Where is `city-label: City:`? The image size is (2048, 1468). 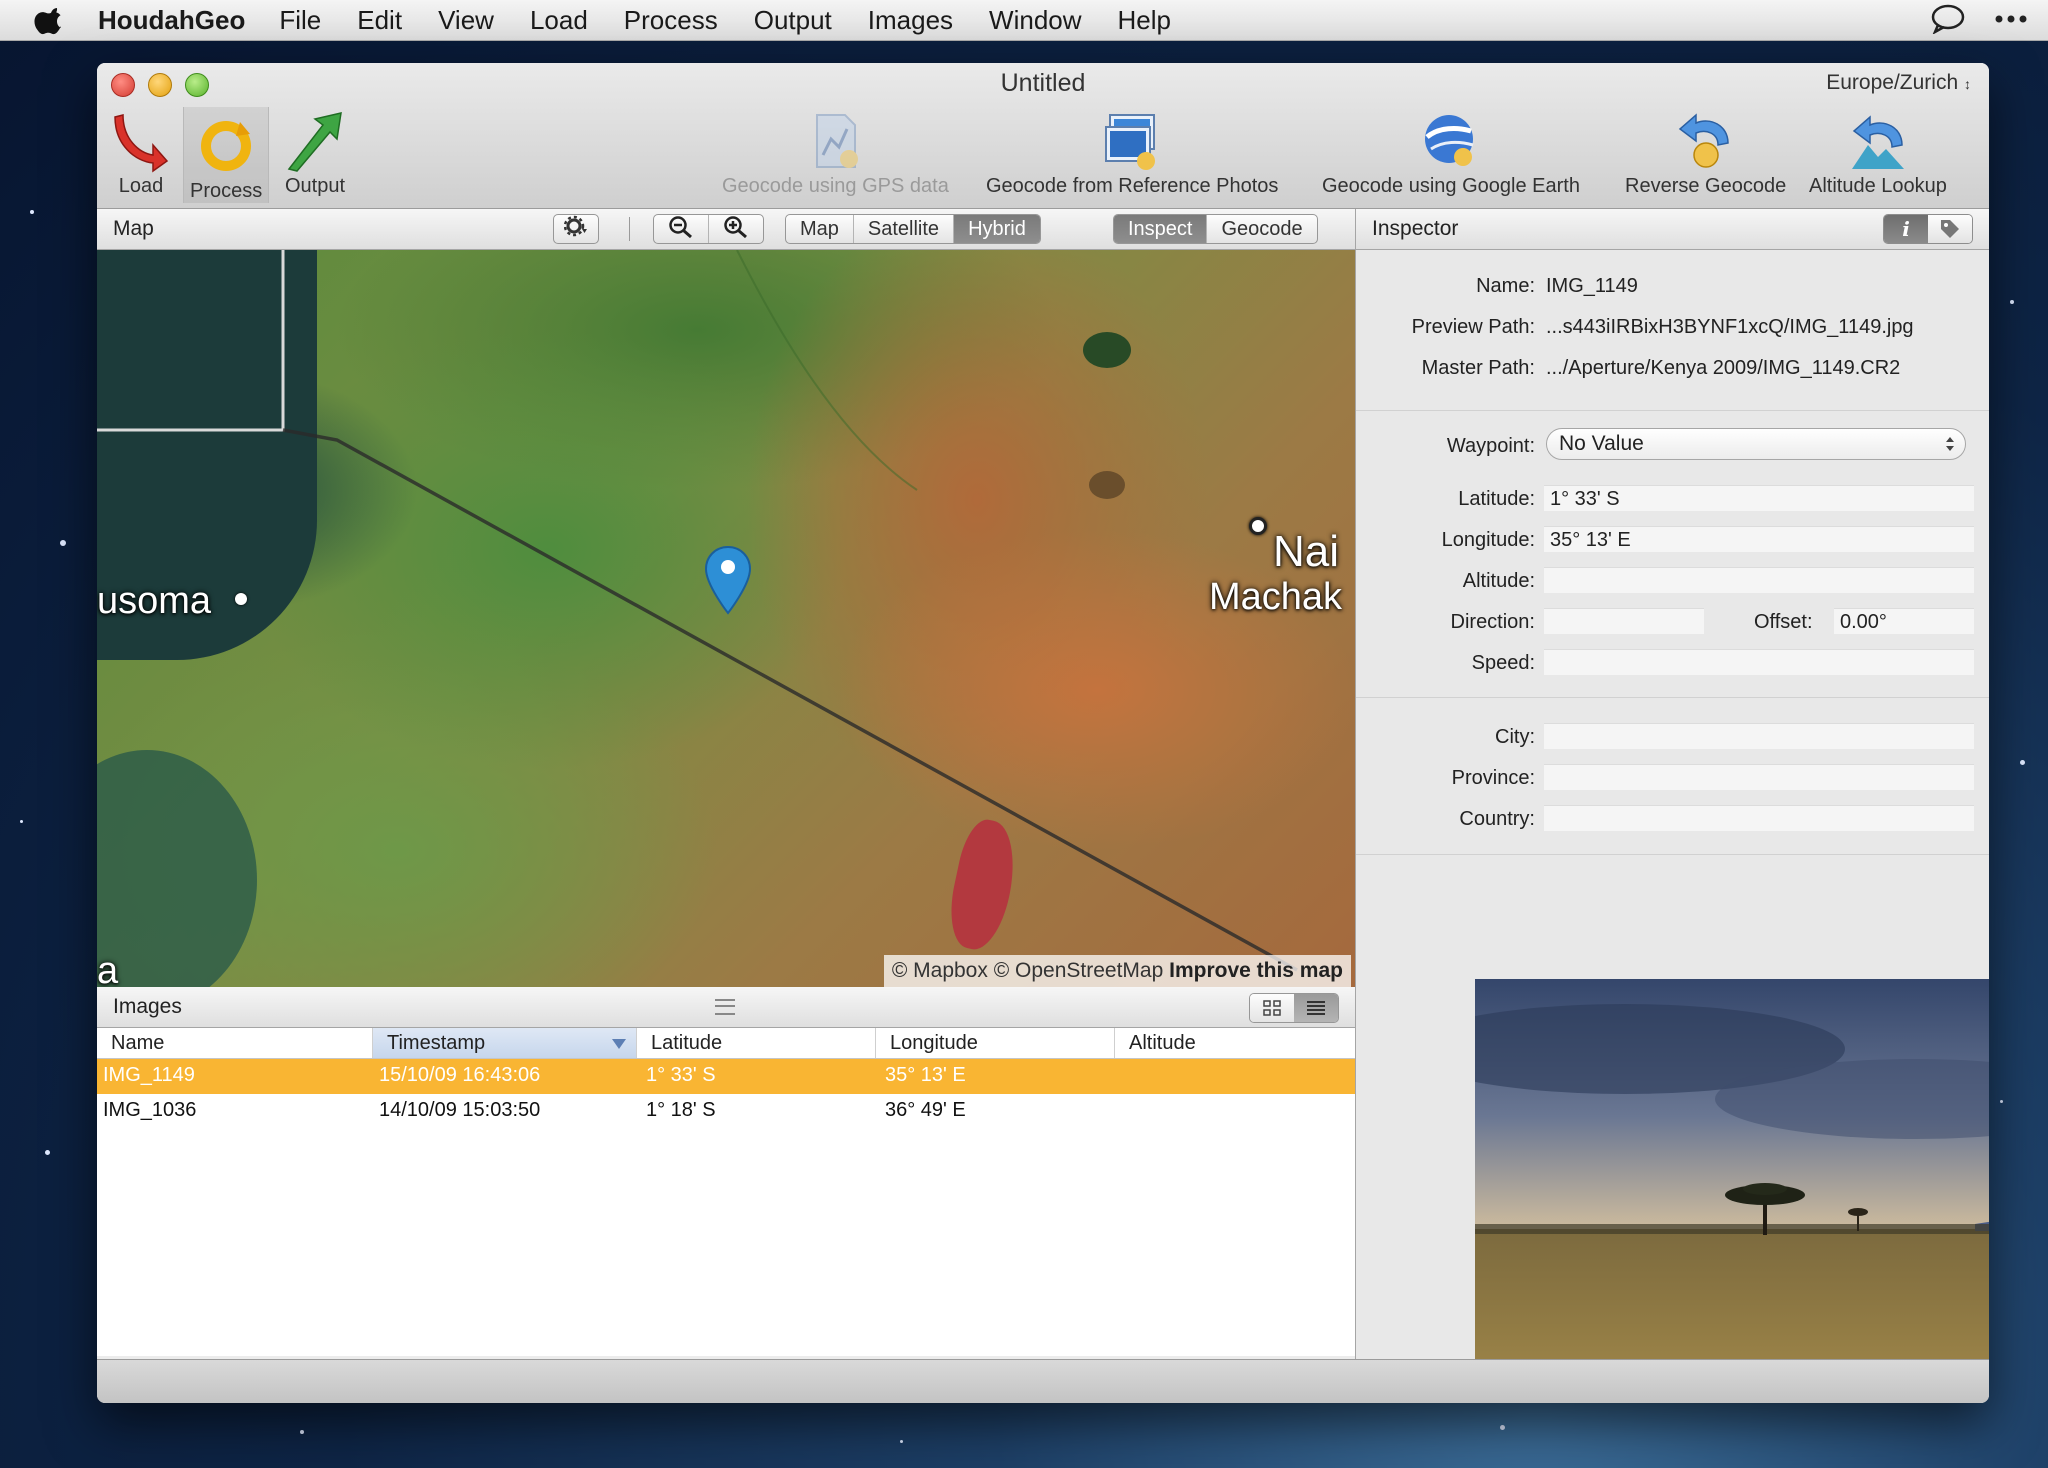
city-label: City: is located at coordinates (1515, 737).